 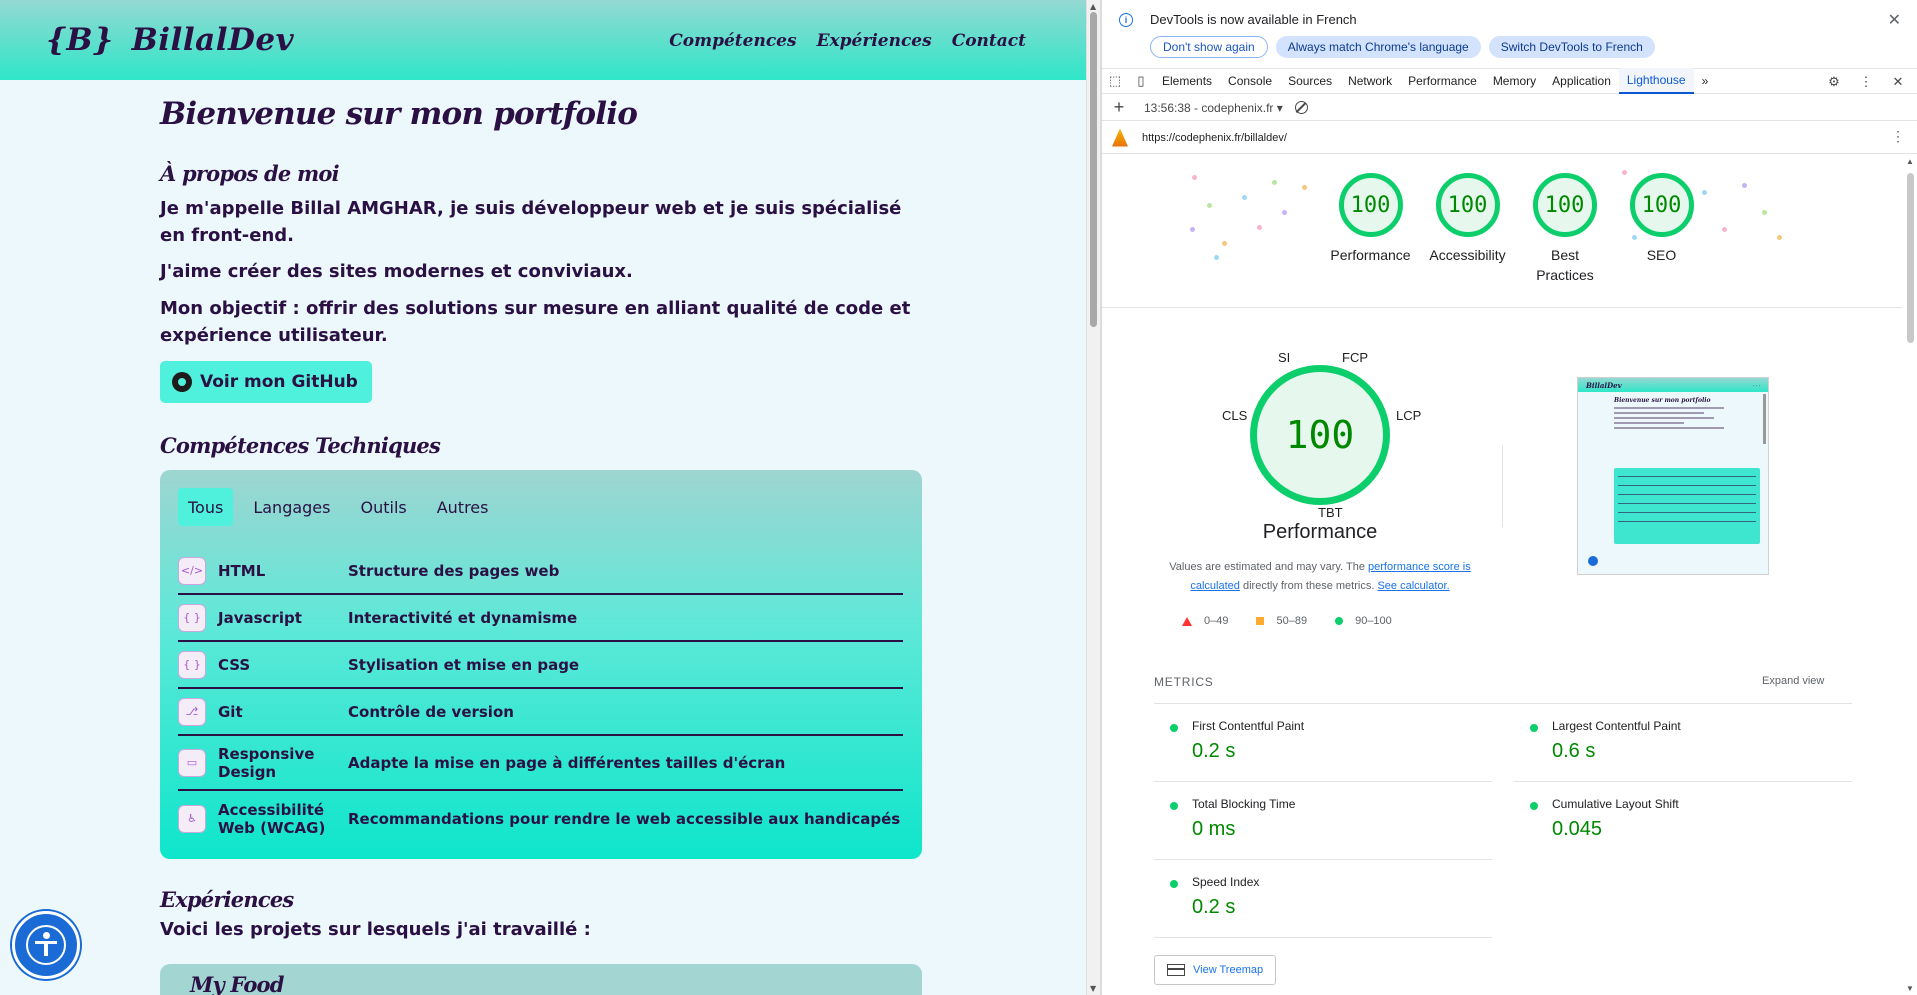 What do you see at coordinates (1571, 47) in the screenshot?
I see `switch-french-button: Switch DevTools to French` at bounding box center [1571, 47].